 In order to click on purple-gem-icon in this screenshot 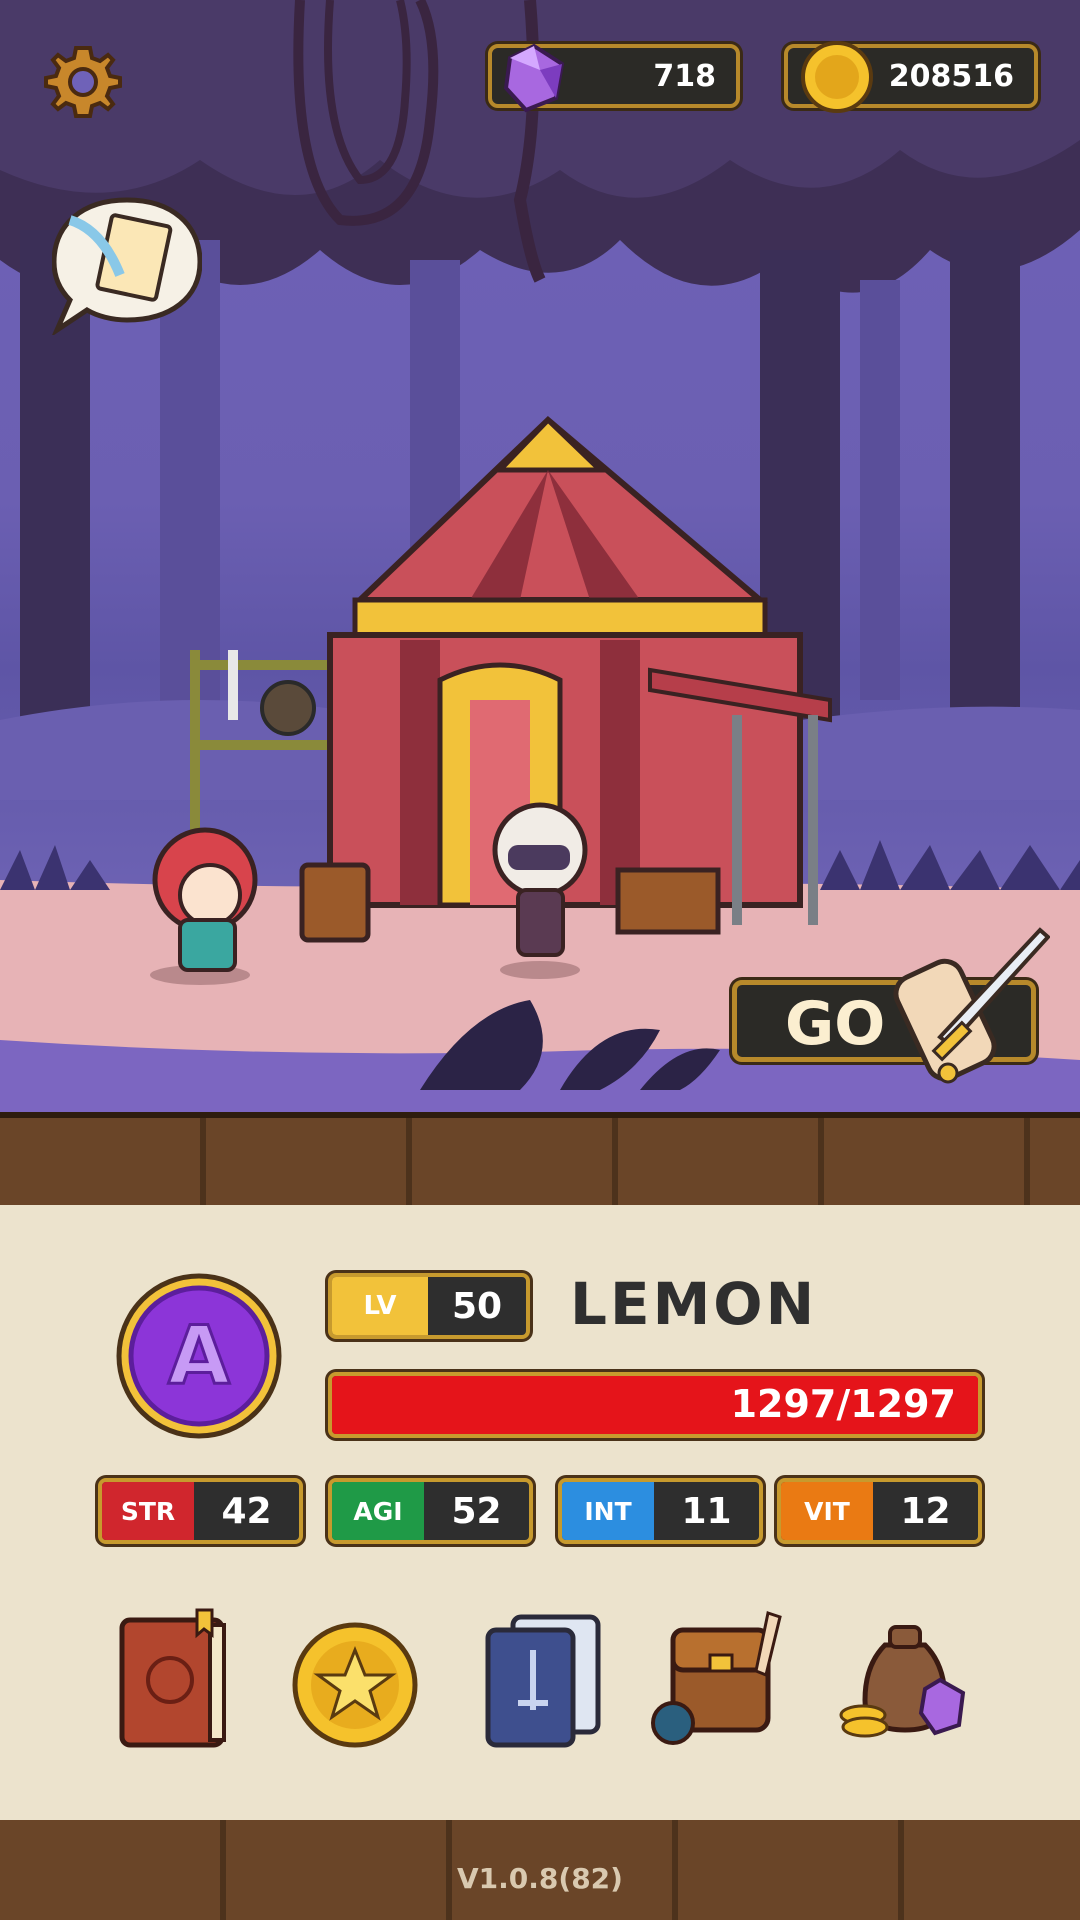, I will do `click(534, 78)`.